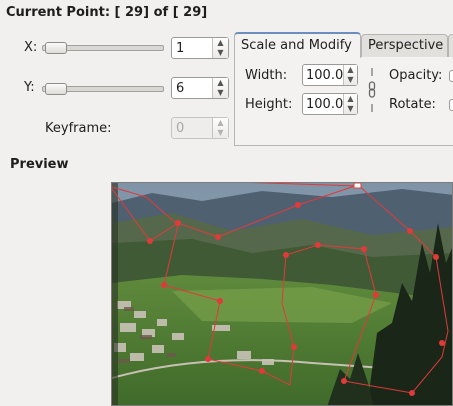 The width and height of the screenshot is (453, 406). Describe the element at coordinates (132, 12) in the screenshot. I see `current-point-value: 29` at that location.